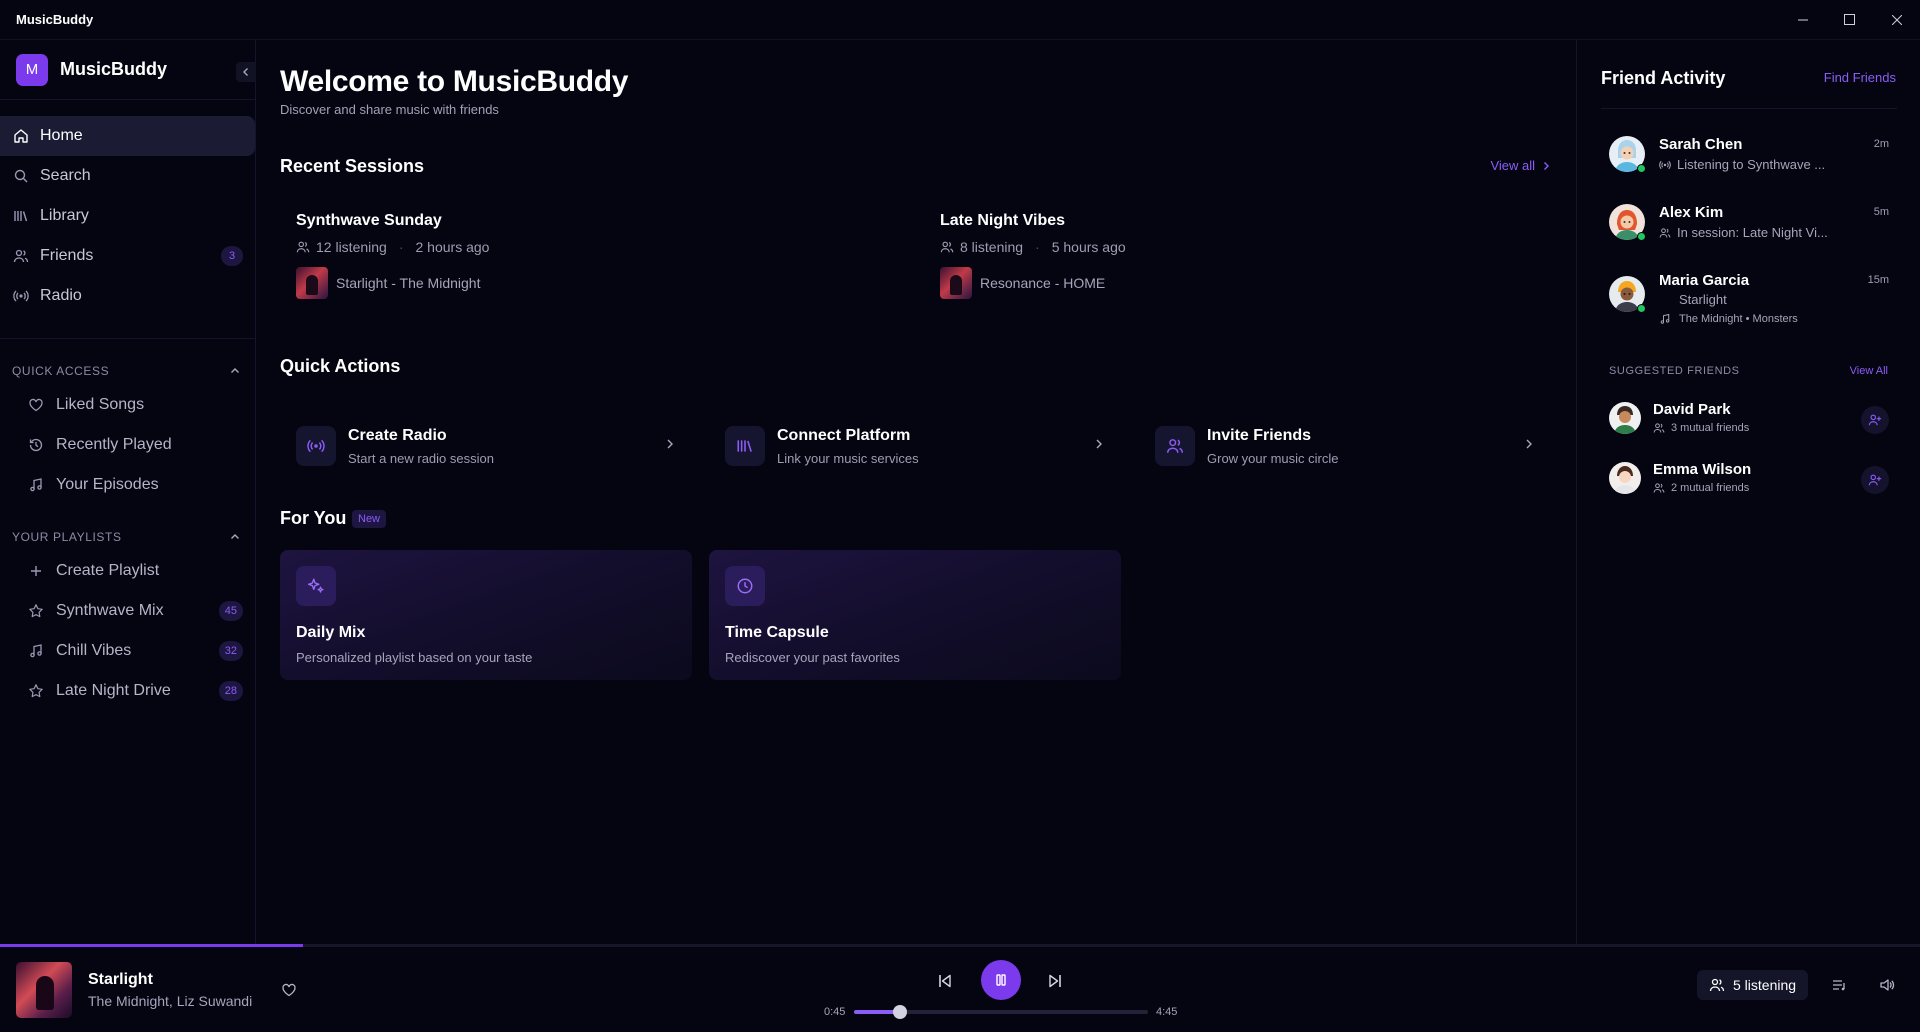 Image resolution: width=1920 pixels, height=1032 pixels. What do you see at coordinates (1887, 987) in the screenshot?
I see `volume-button` at bounding box center [1887, 987].